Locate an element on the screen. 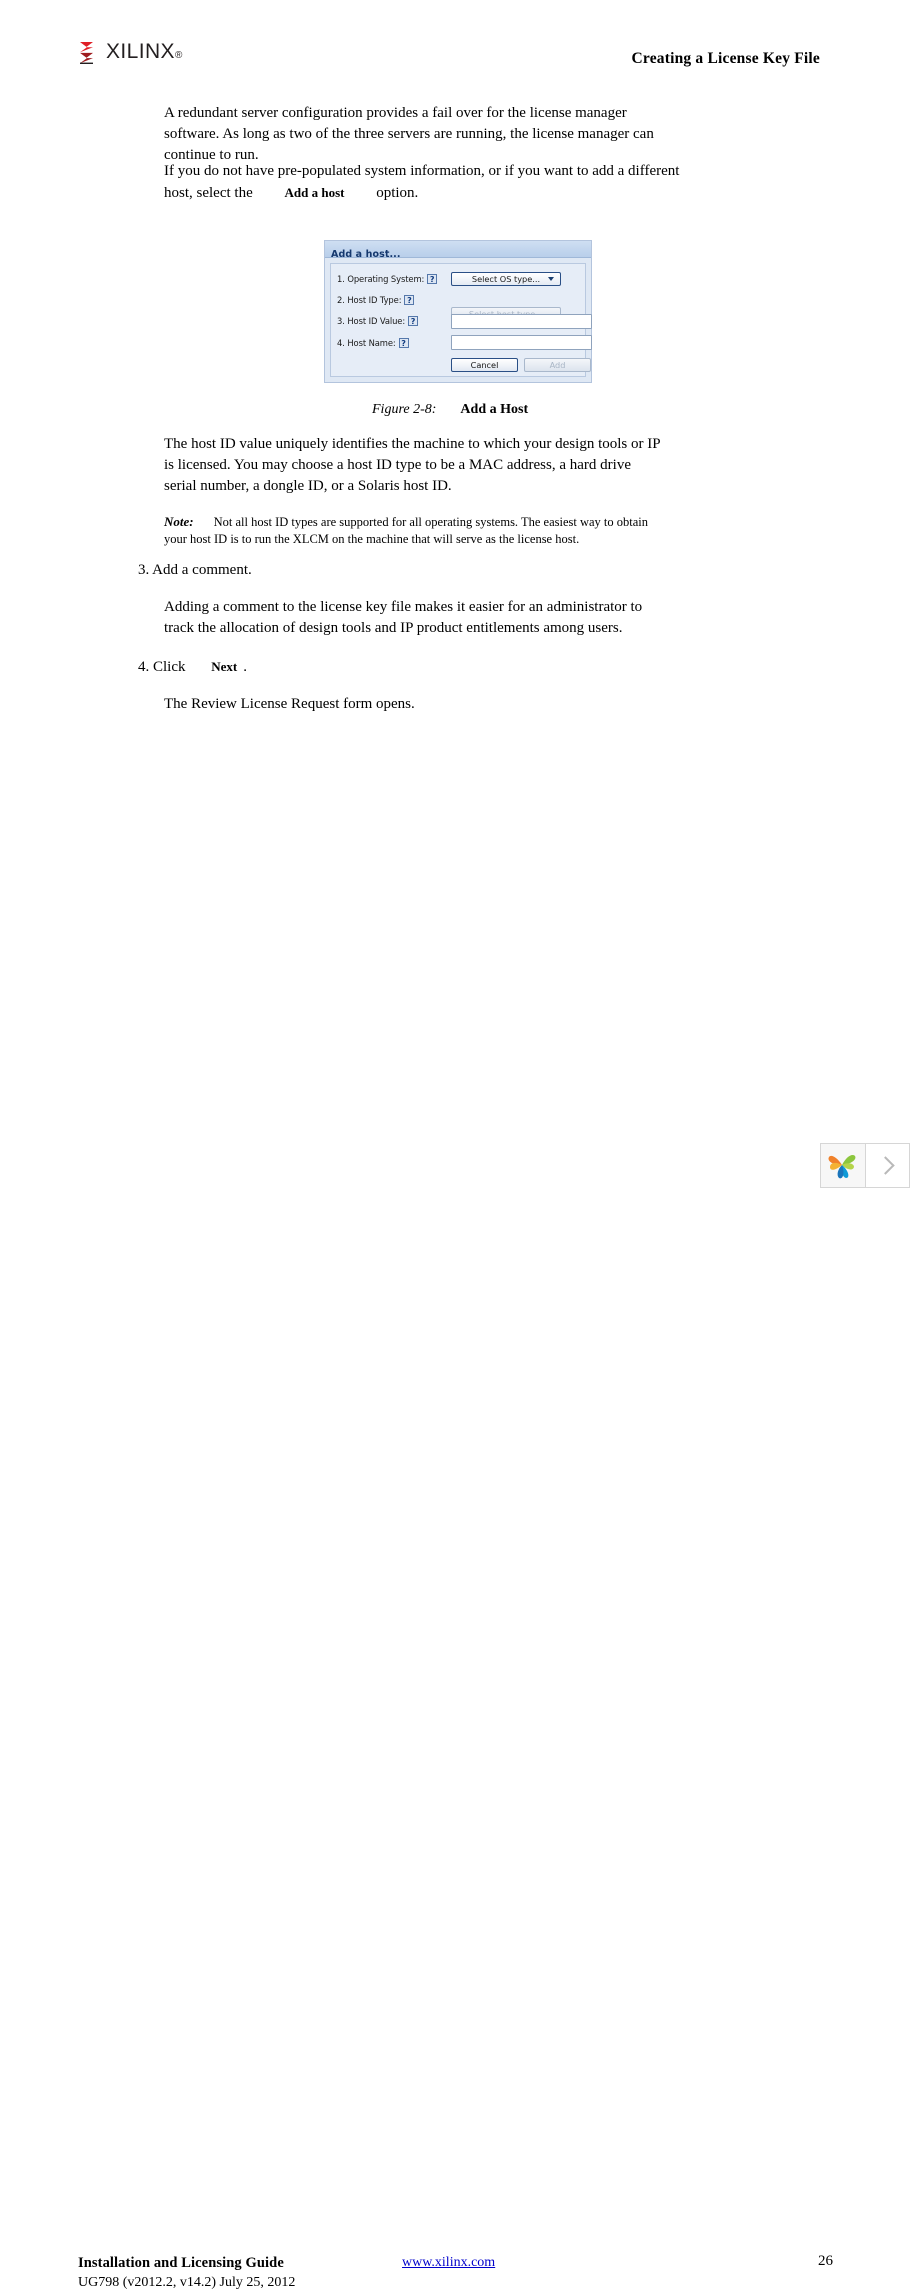 The image size is (918, 2291). paragraph-add-host-intro-text2: option. is located at coordinates (397, 193).